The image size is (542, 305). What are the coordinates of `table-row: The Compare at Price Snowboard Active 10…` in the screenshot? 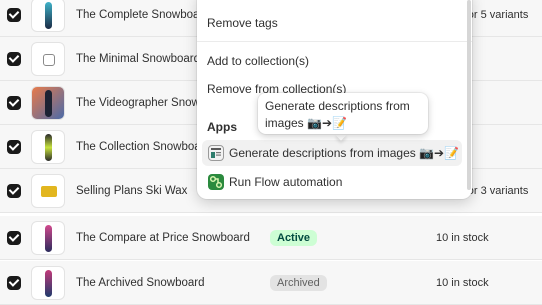 It's located at (271, 238).